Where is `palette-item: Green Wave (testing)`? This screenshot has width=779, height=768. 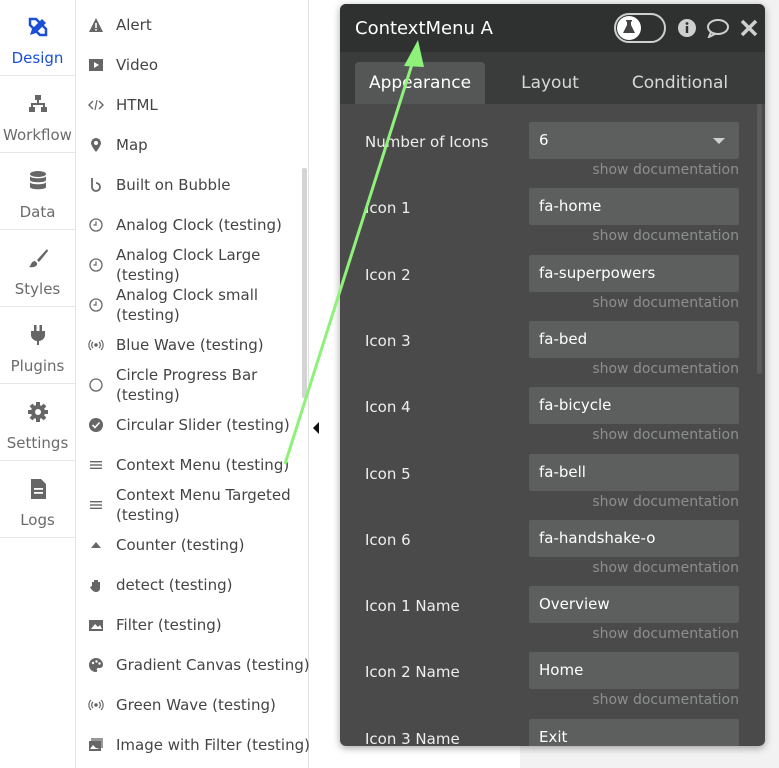 palette-item: Green Wave (testing) is located at coordinates (190, 706).